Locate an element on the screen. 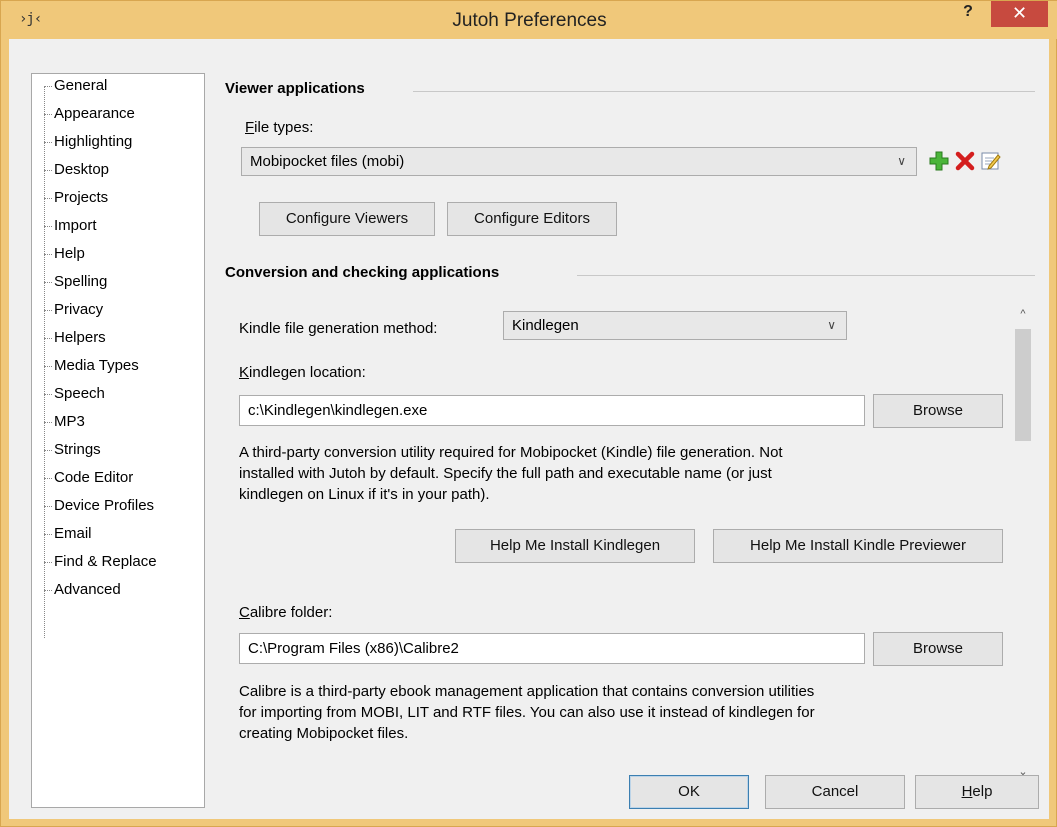 This screenshot has height=827, width=1057. add-file-type-button is located at coordinates (939, 162).